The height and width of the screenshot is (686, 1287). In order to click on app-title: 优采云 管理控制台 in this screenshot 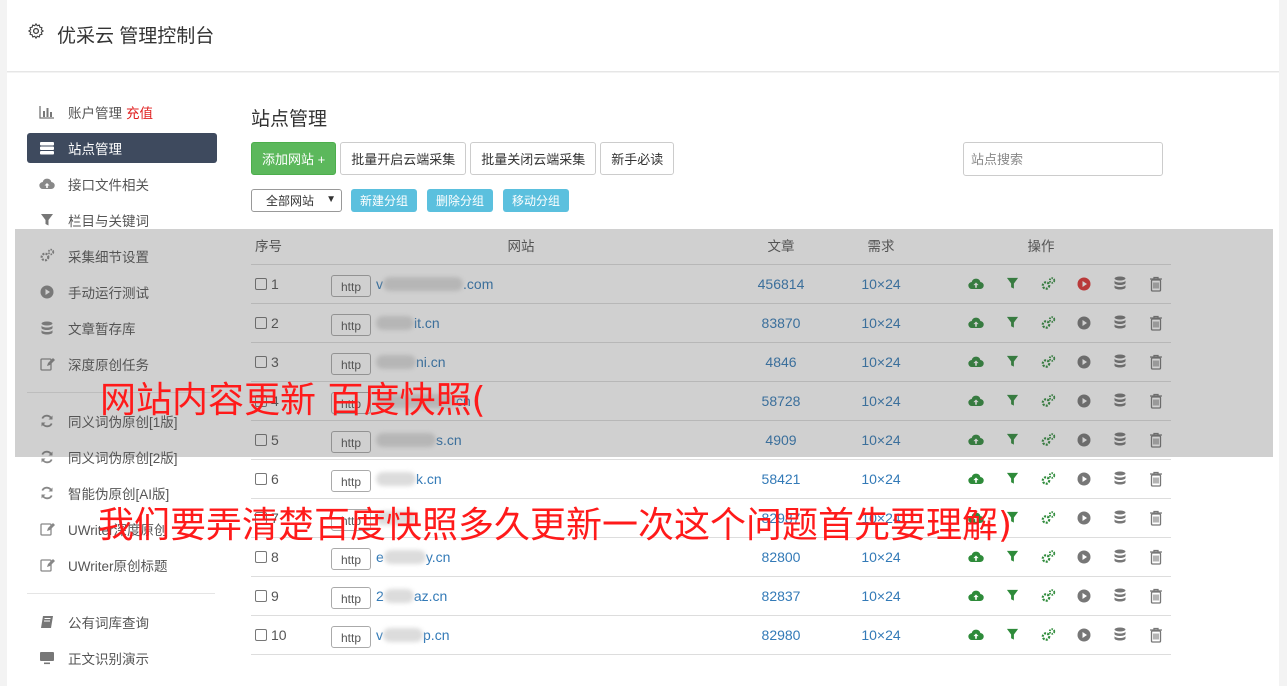, I will do `click(136, 36)`.